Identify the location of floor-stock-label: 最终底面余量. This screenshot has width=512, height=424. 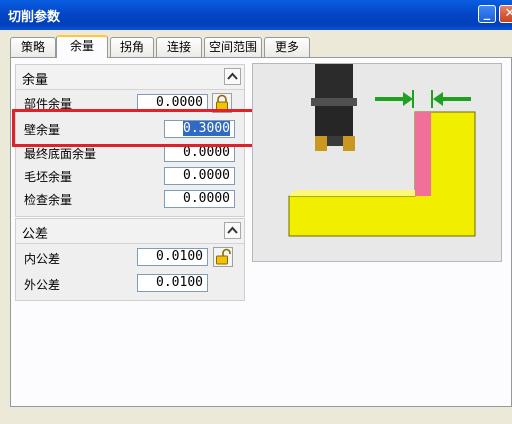
(60, 154).